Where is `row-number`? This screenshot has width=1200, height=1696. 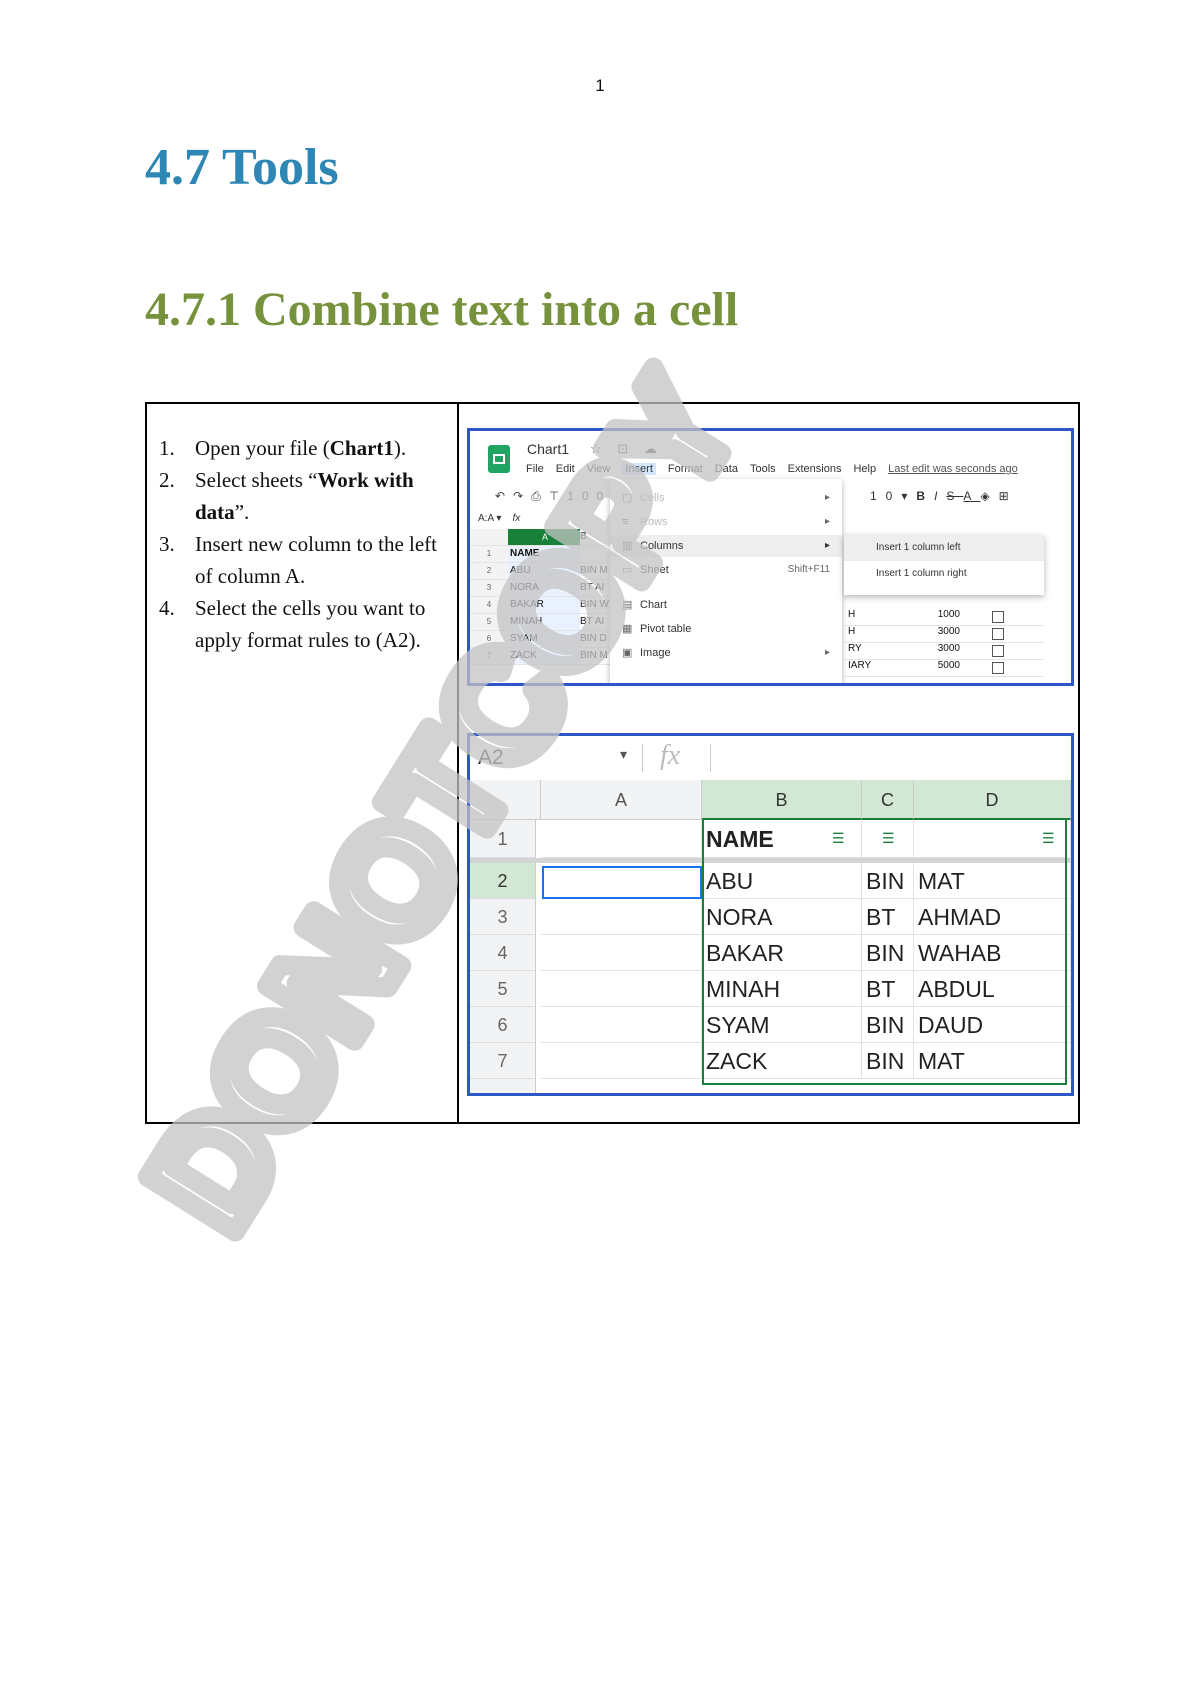 row-number is located at coordinates (503, 1086).